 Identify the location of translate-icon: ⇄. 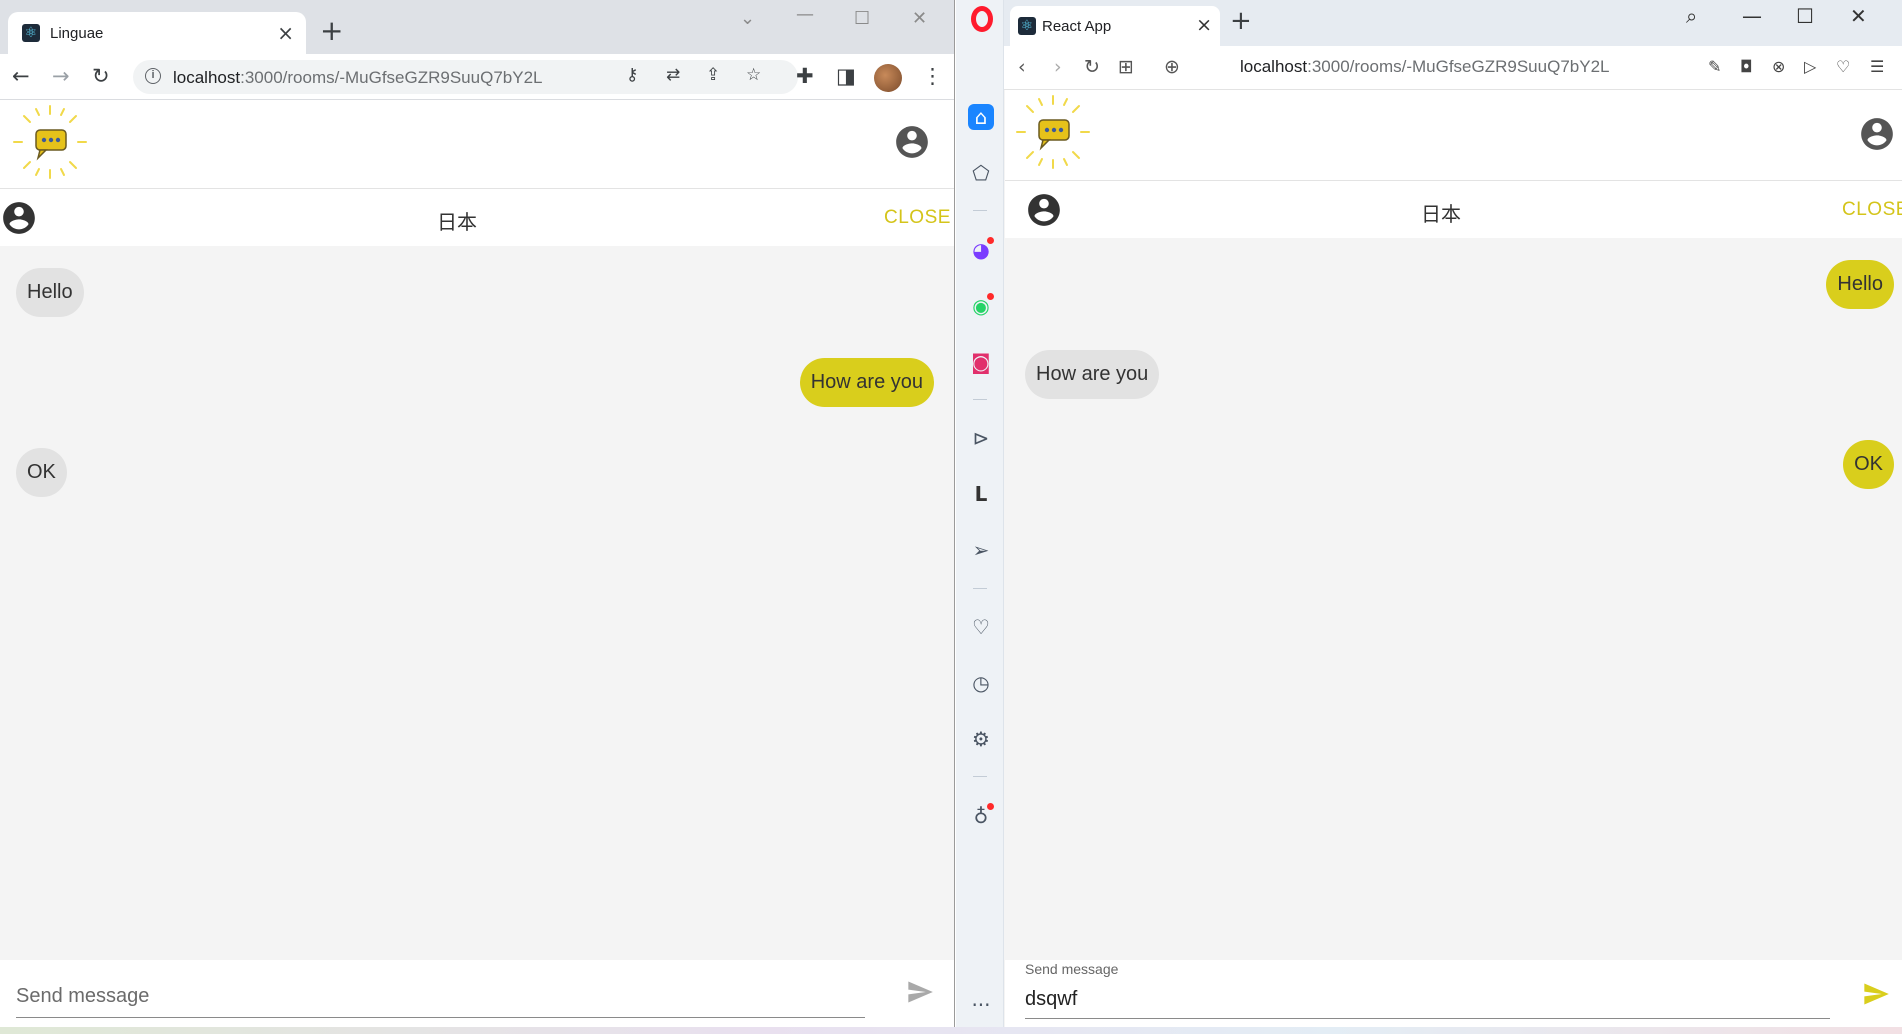
(673, 75).